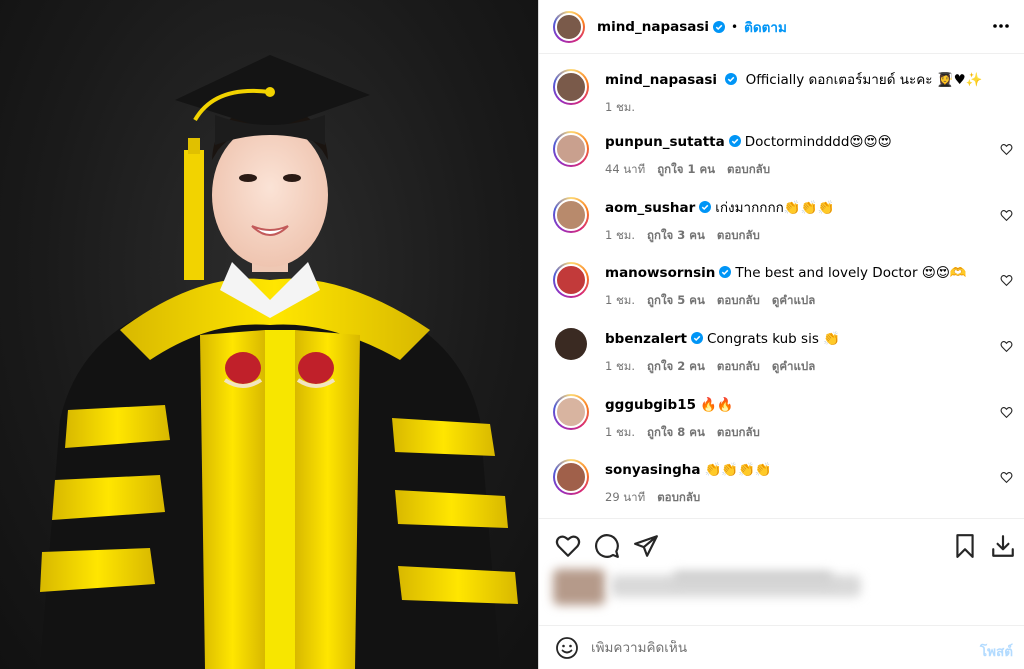 The height and width of the screenshot is (669, 1024). I want to click on follow-button: ติดตาม, so click(765, 27).